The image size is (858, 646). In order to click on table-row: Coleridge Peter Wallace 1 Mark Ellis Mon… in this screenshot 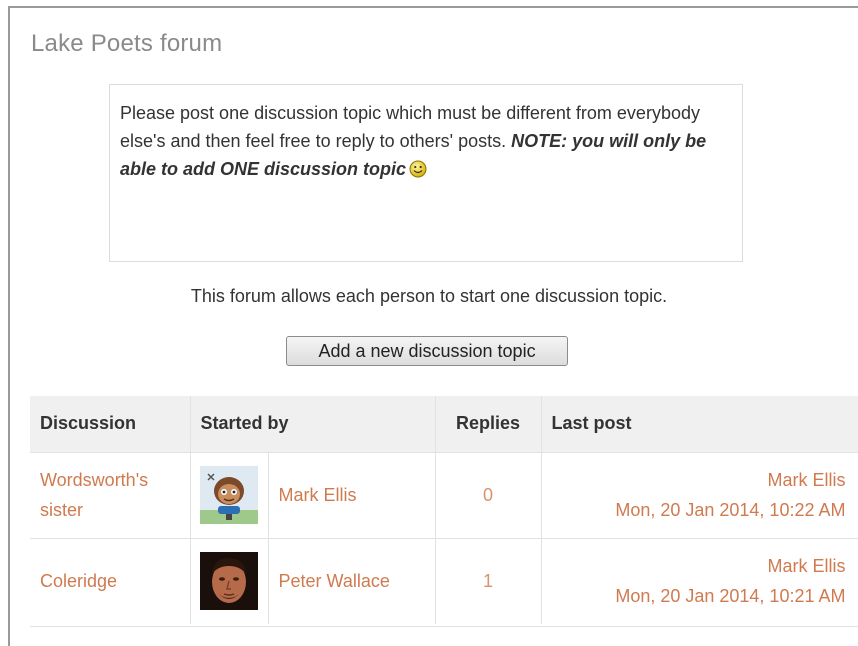, I will do `click(444, 580)`.